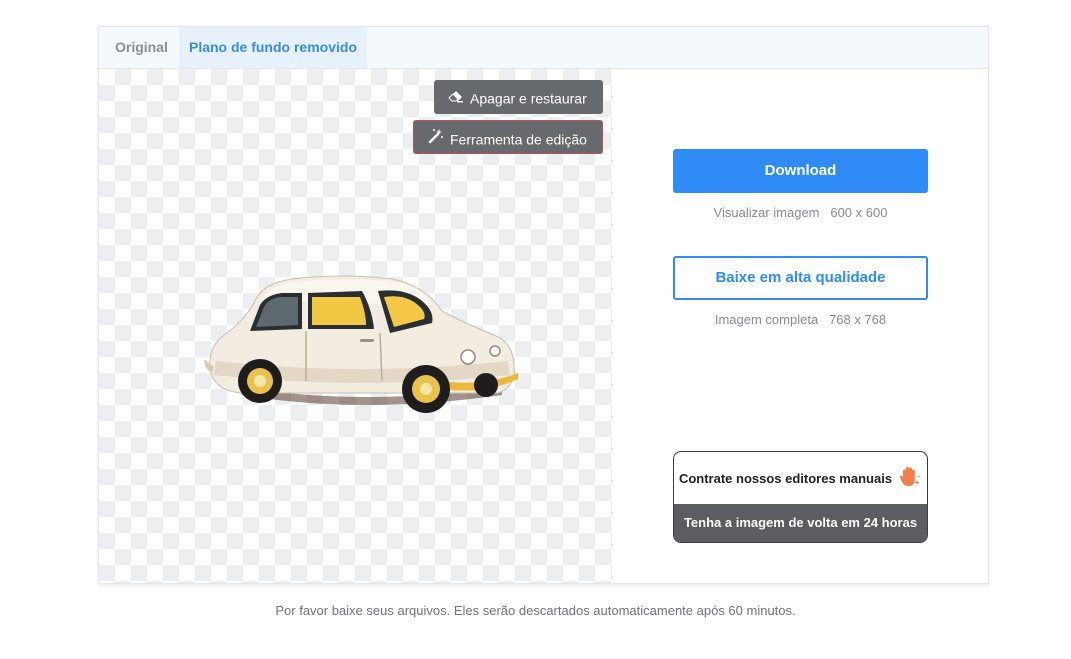 Image resolution: width=1071 pixels, height=659 pixels. What do you see at coordinates (910, 478) in the screenshot?
I see `hand-sparkle-icon` at bounding box center [910, 478].